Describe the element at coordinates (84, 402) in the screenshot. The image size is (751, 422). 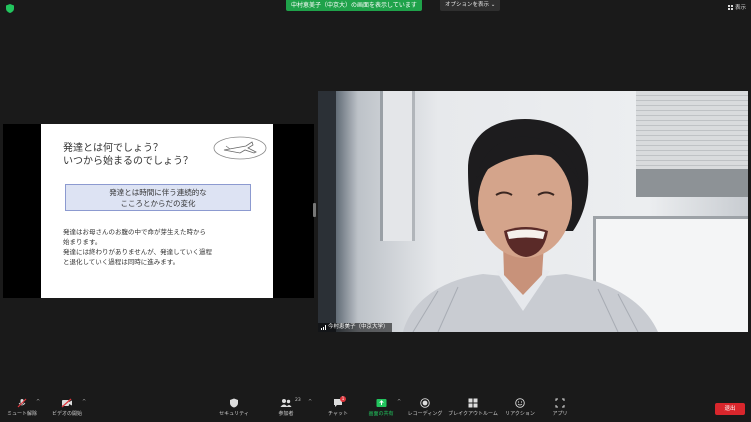
I see `video-options-caret-icon: ^` at that location.